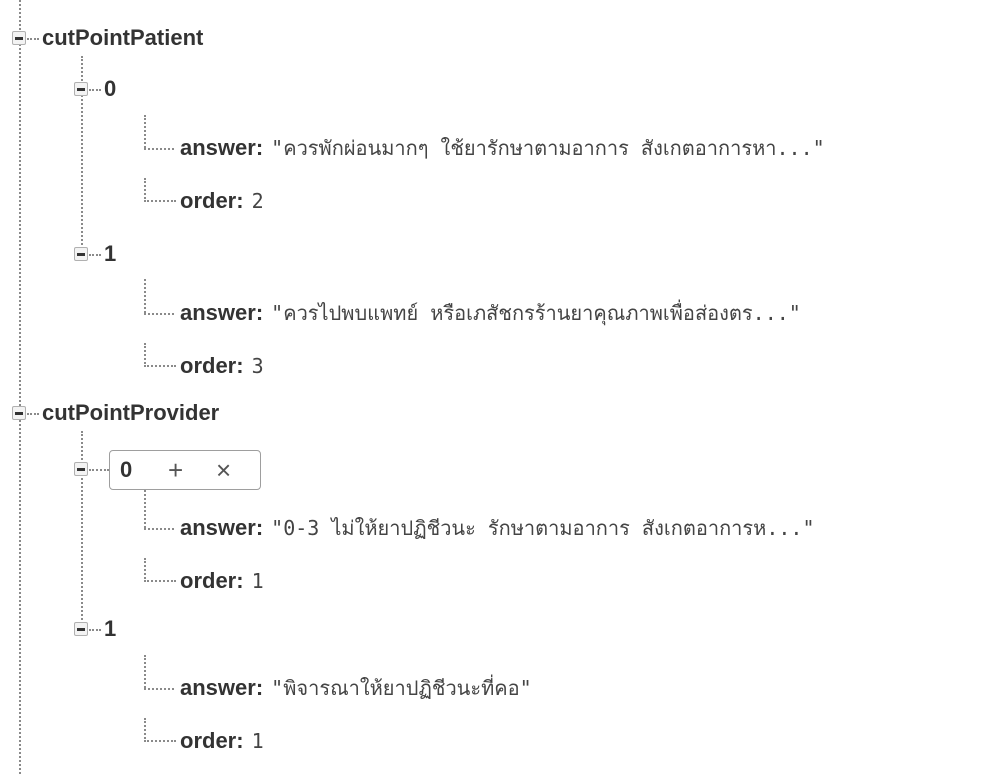 This screenshot has height=774, width=986. I want to click on node-key: cutPointPatient, so click(123, 37).